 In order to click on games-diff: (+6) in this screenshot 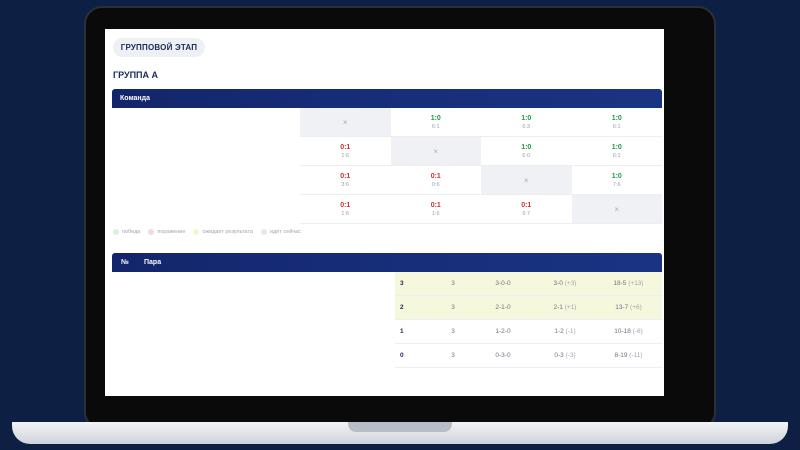, I will do `click(636, 307)`.